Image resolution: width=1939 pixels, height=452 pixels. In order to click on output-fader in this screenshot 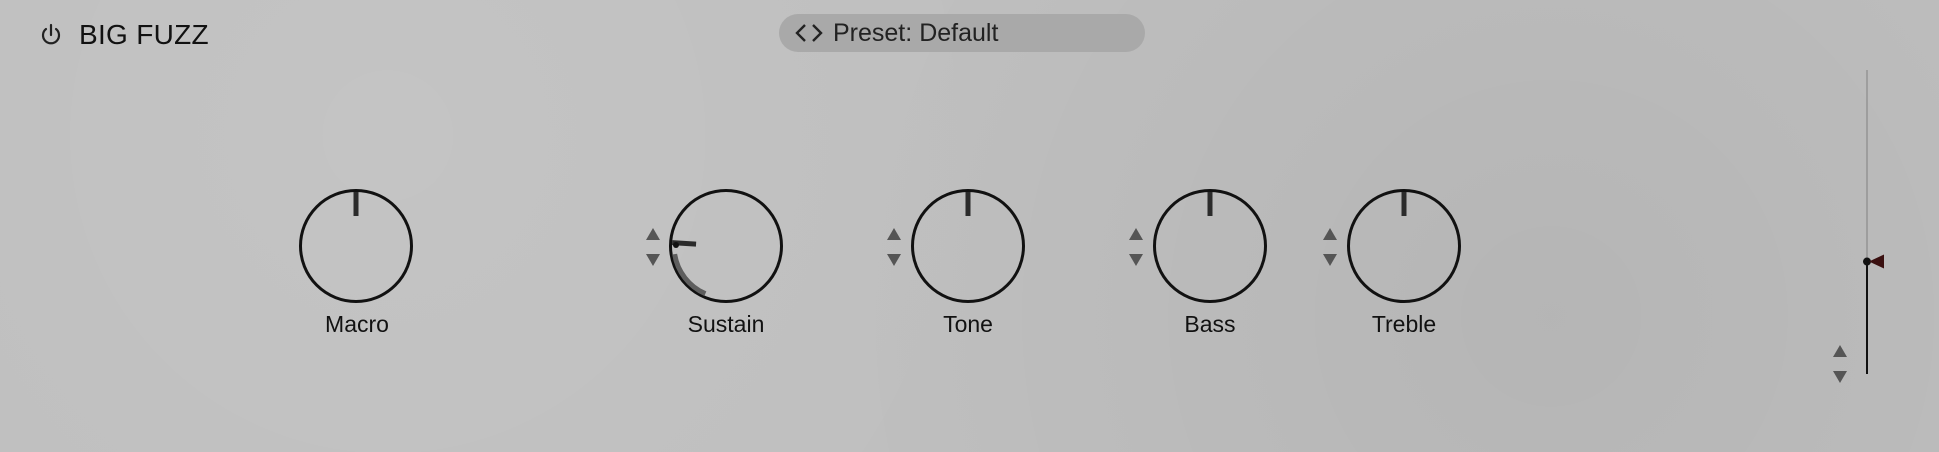, I will do `click(1873, 222)`.